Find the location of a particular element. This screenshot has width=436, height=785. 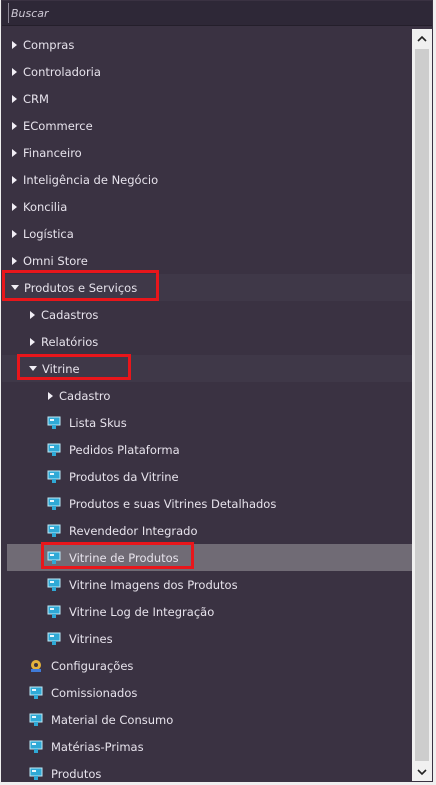

tree-item-vitrines: Vitrines is located at coordinates (207, 638).